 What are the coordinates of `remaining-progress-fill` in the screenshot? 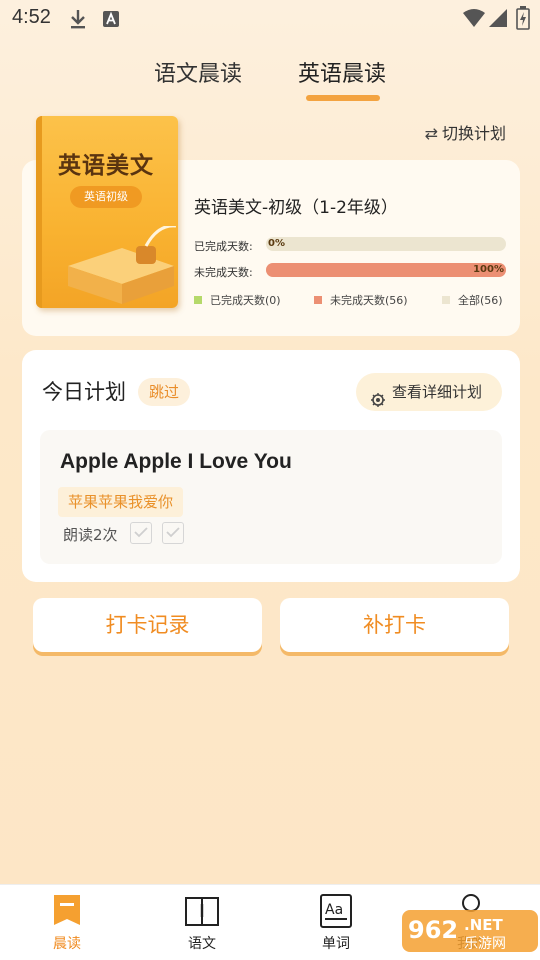 It's located at (386, 270).